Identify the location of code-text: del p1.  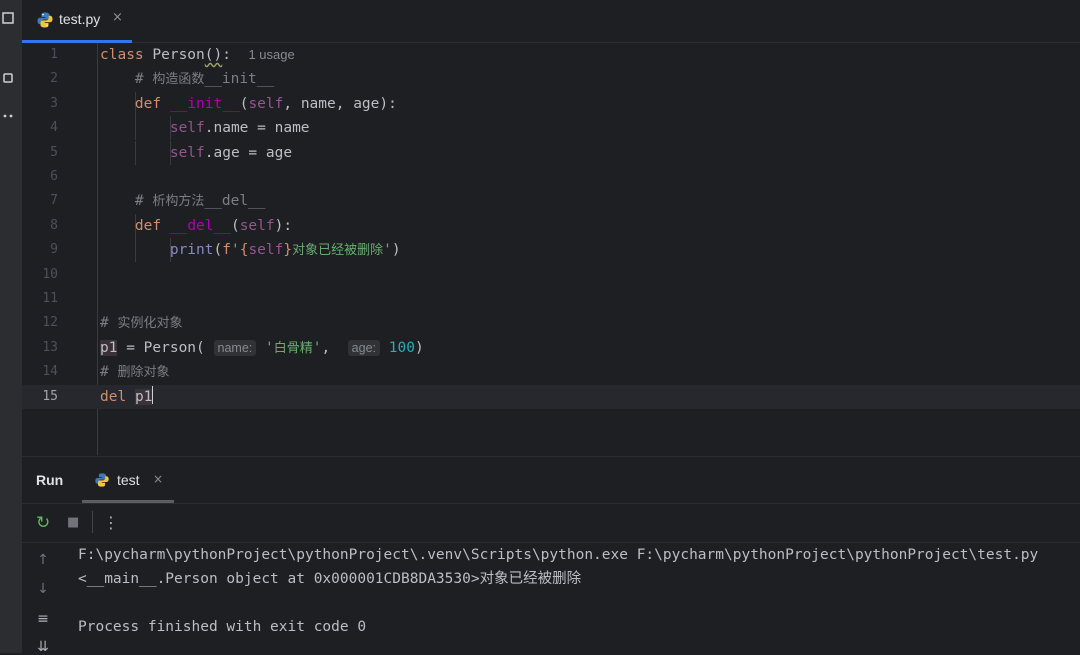
(127, 397).